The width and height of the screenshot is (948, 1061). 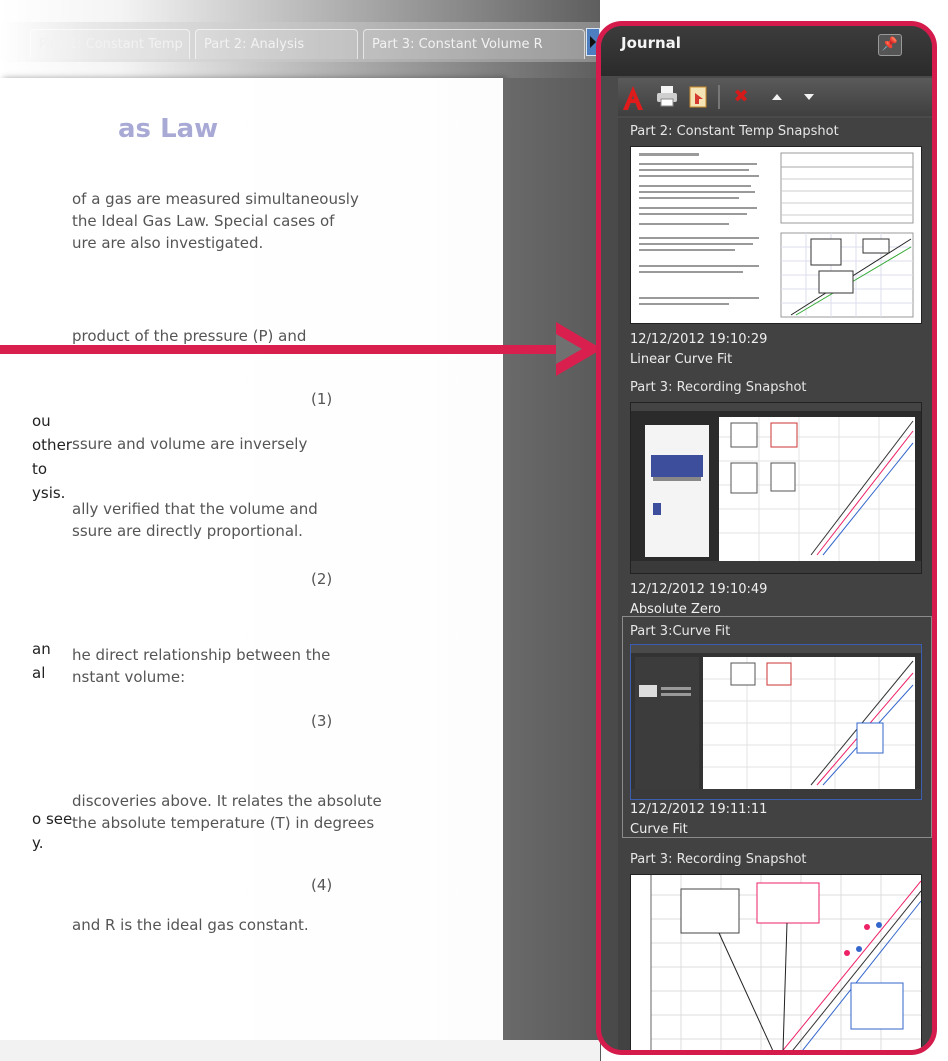 What do you see at coordinates (322, 399) in the screenshot?
I see `equation-number: (1)` at bounding box center [322, 399].